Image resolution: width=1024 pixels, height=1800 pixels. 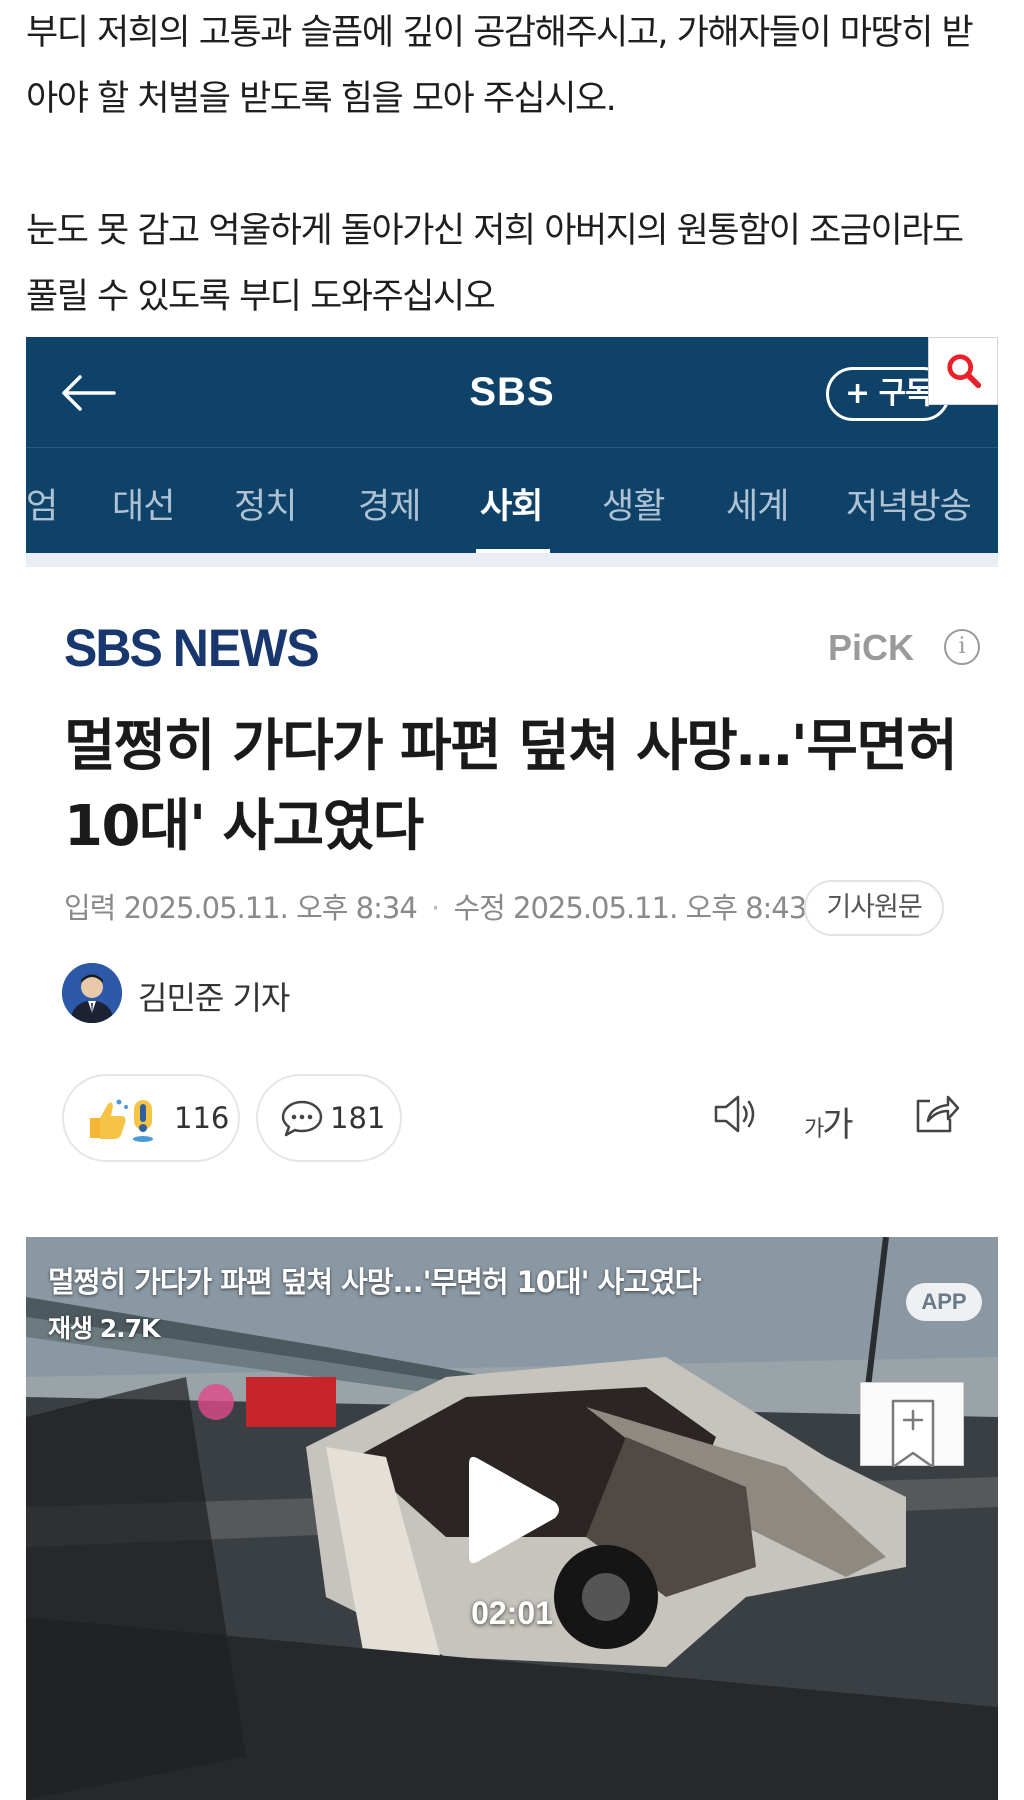 I want to click on modified-label: 수정, so click(x=479, y=908).